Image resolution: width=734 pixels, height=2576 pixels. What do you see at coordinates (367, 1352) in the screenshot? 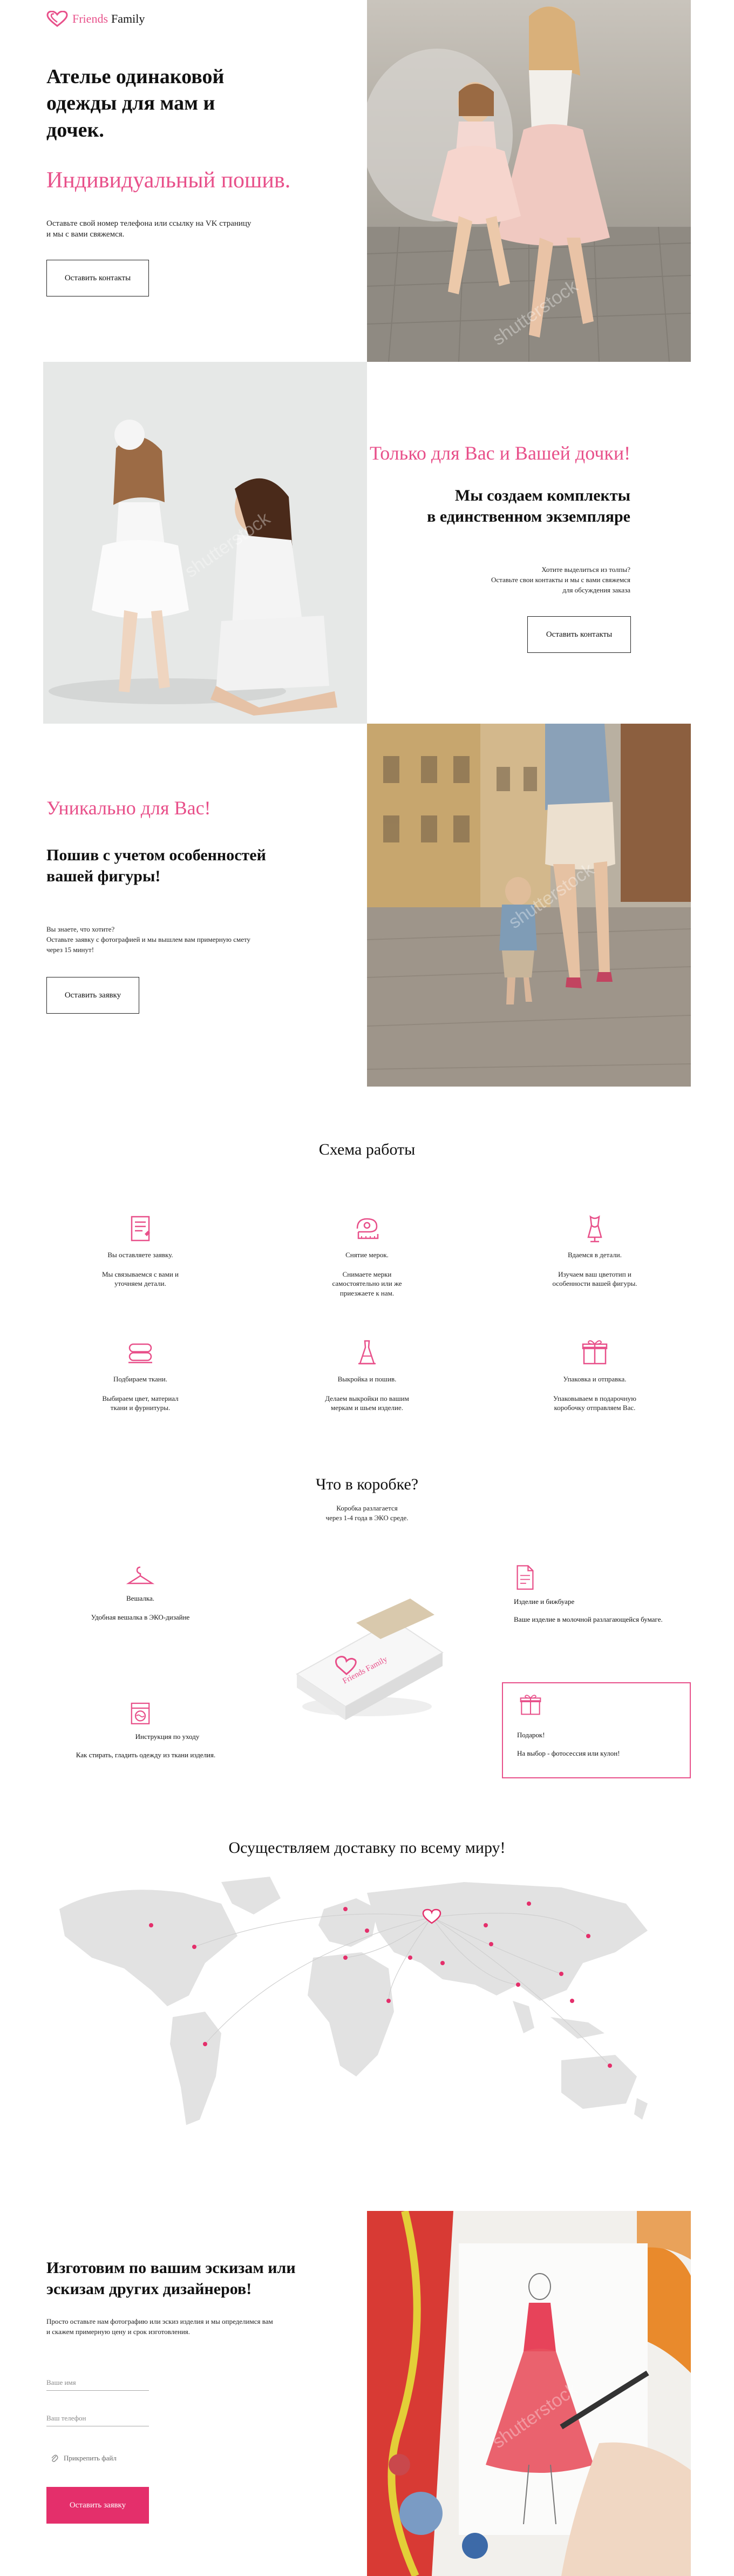
I see `dress-icon` at bounding box center [367, 1352].